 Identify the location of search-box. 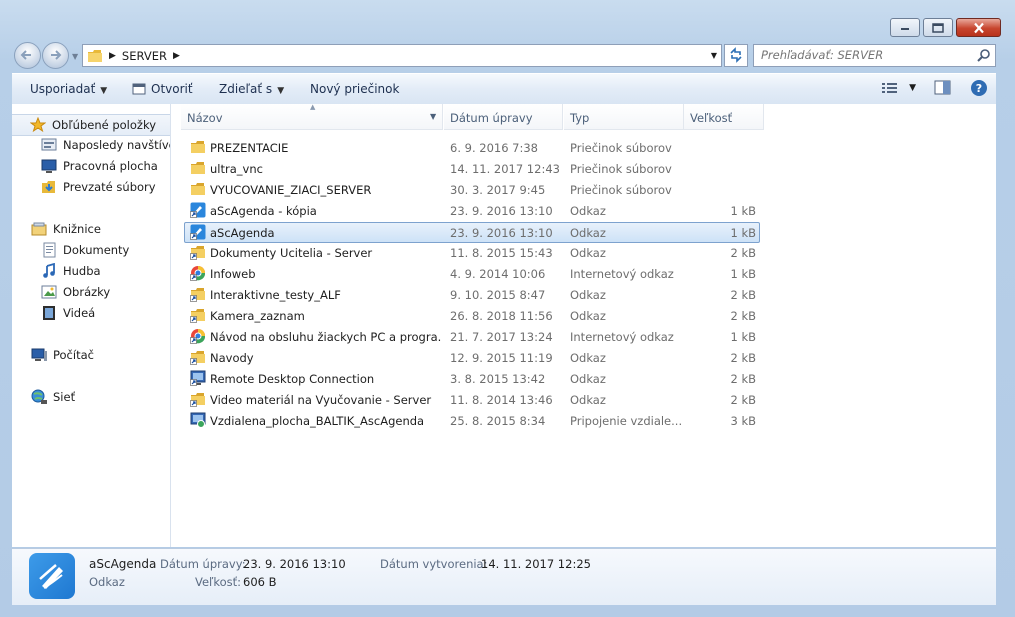
(874, 55).